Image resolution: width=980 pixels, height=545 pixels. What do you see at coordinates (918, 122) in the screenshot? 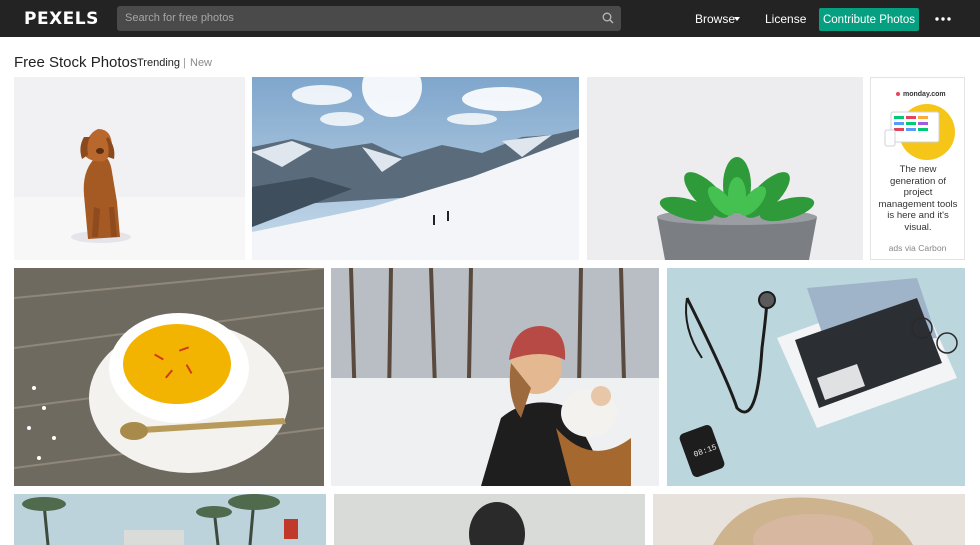
I see `ad-image: monday.com` at bounding box center [918, 122].